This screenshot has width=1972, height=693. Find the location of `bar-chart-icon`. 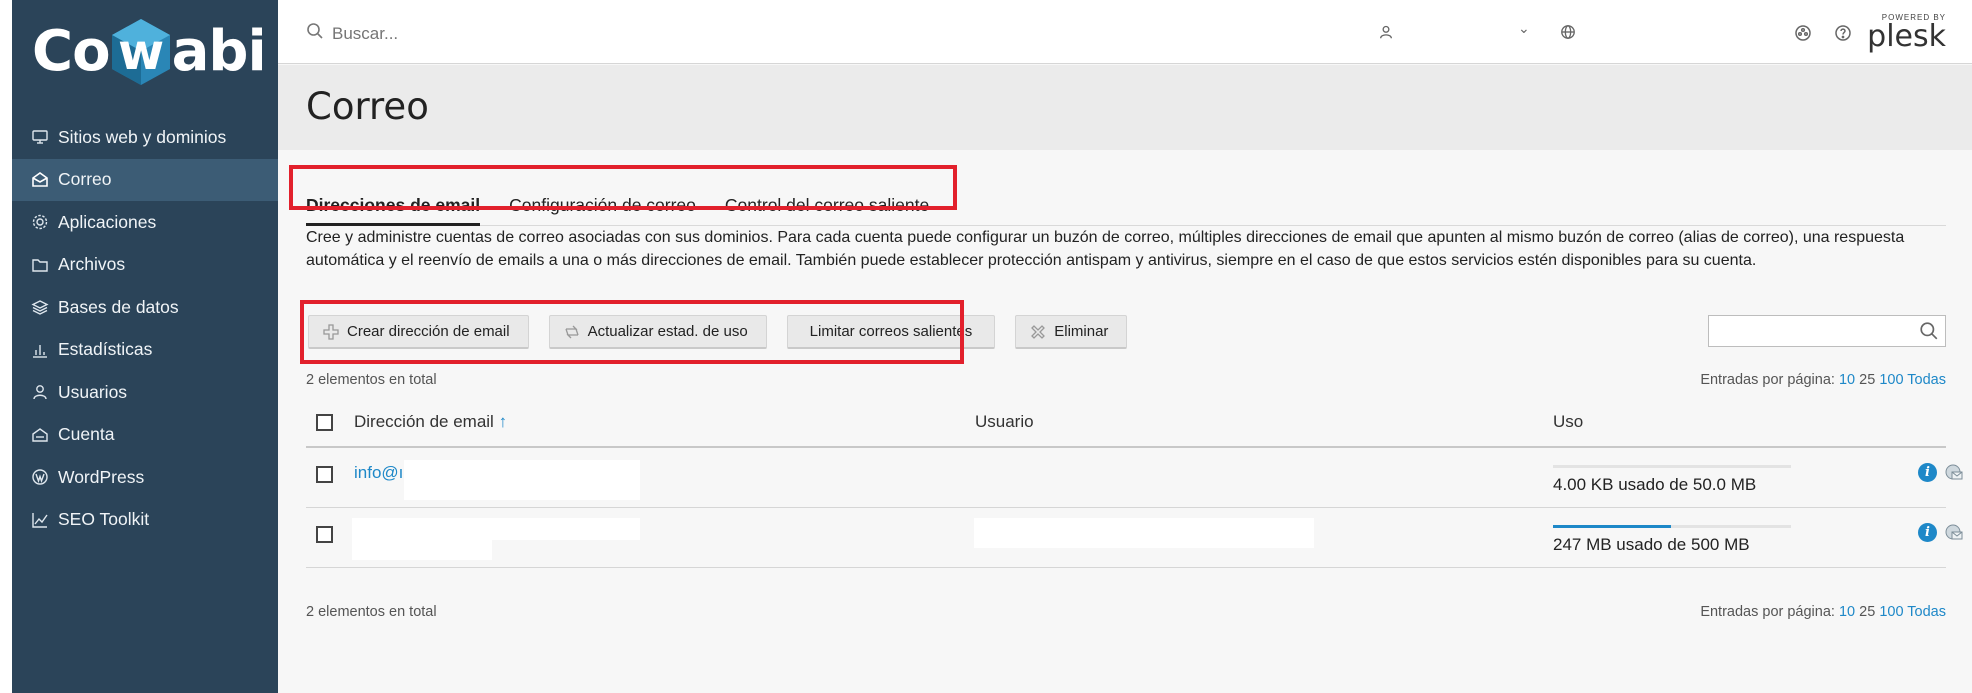

bar-chart-icon is located at coordinates (40, 350).